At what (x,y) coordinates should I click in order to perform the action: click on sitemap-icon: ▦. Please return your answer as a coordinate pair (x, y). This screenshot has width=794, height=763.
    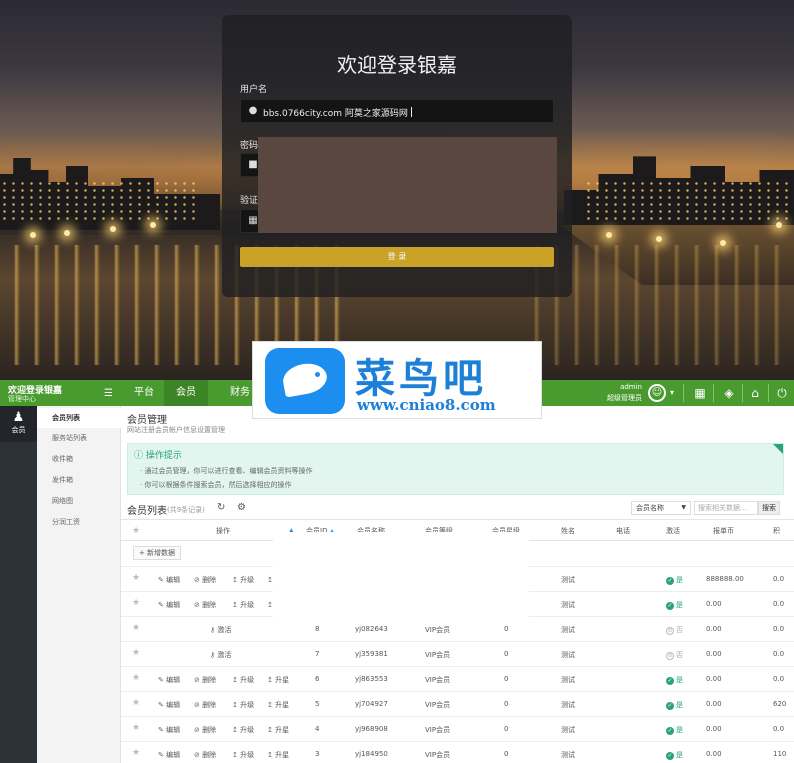
    Looking at the image, I should click on (700, 393).